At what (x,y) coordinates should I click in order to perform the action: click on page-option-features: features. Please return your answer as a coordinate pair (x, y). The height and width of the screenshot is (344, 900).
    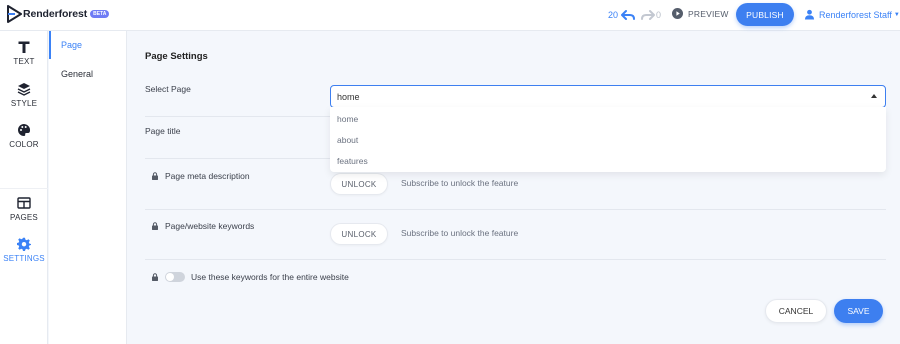
    Looking at the image, I should click on (608, 160).